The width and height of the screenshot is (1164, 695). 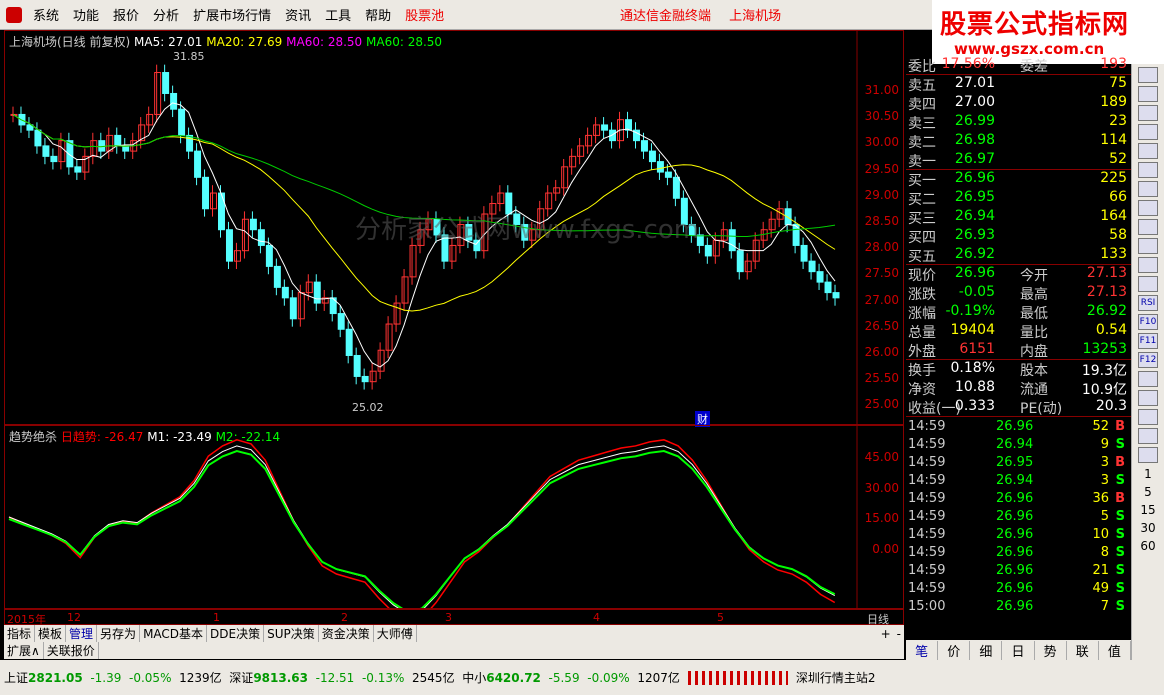 What do you see at coordinates (1034, 333) in the screenshot?
I see `quote-label-2: 量比` at bounding box center [1034, 333].